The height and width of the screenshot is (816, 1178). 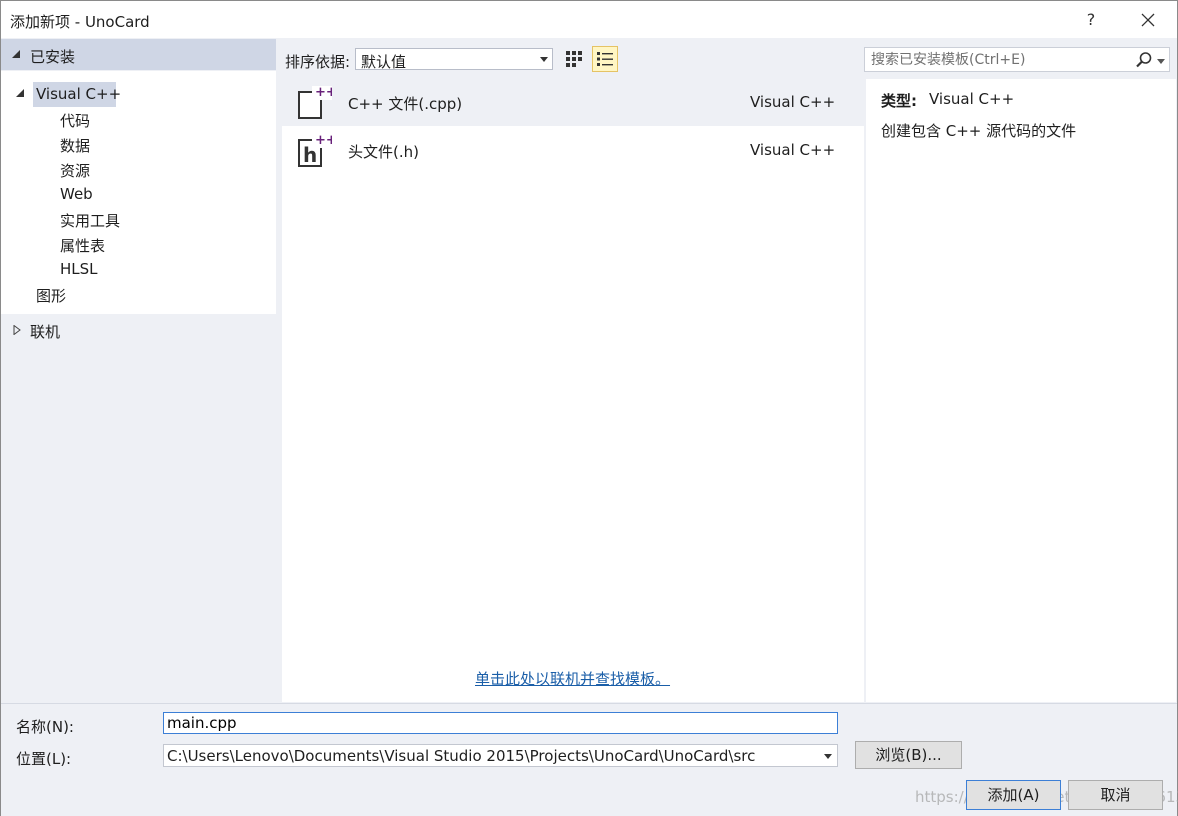 I want to click on sort-dropdown: 默认值, so click(x=454, y=59).